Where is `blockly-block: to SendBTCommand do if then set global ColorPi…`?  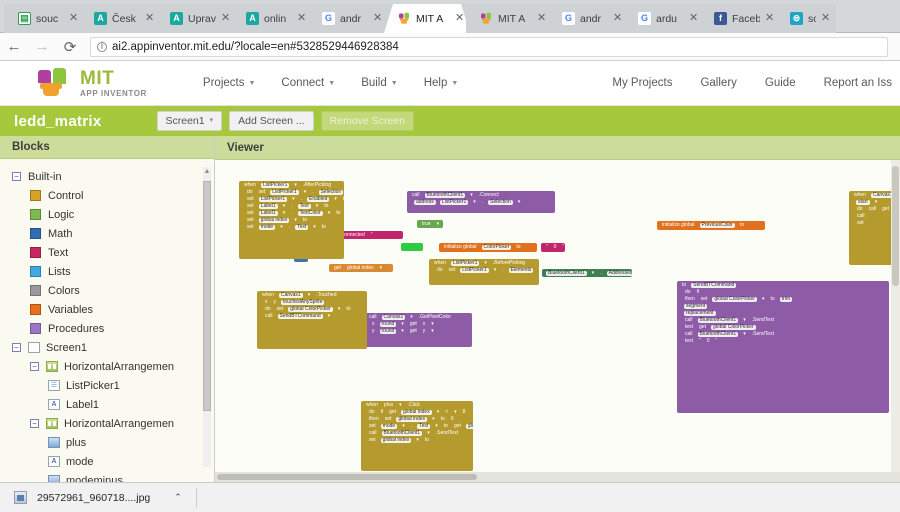 blockly-block: to SendBTCommand do if then set global ColorPi… is located at coordinates (783, 347).